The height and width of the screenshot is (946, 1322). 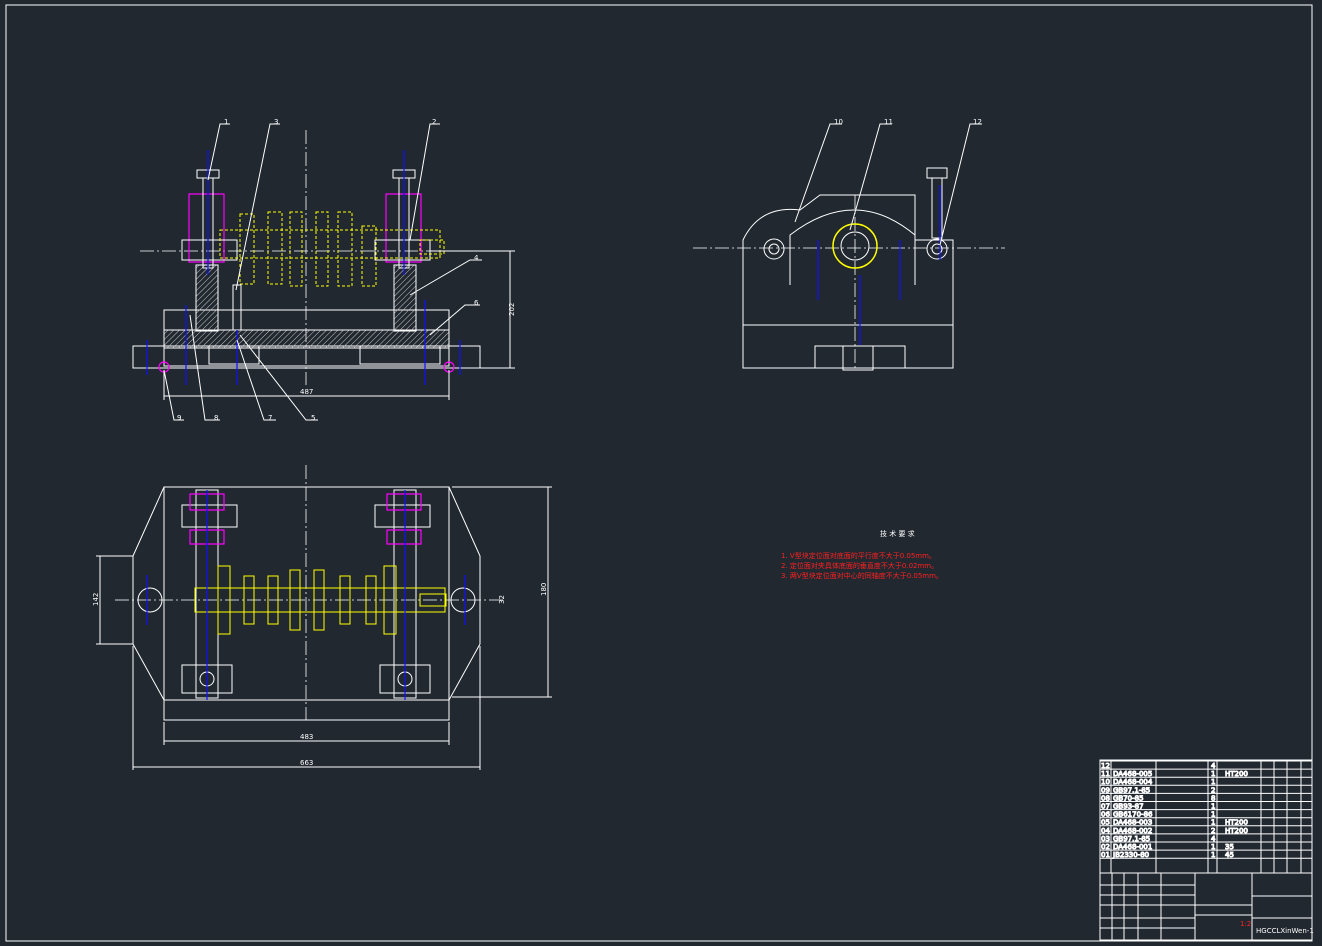 What do you see at coordinates (977, 122) in the screenshot?
I see `balloon: 12` at bounding box center [977, 122].